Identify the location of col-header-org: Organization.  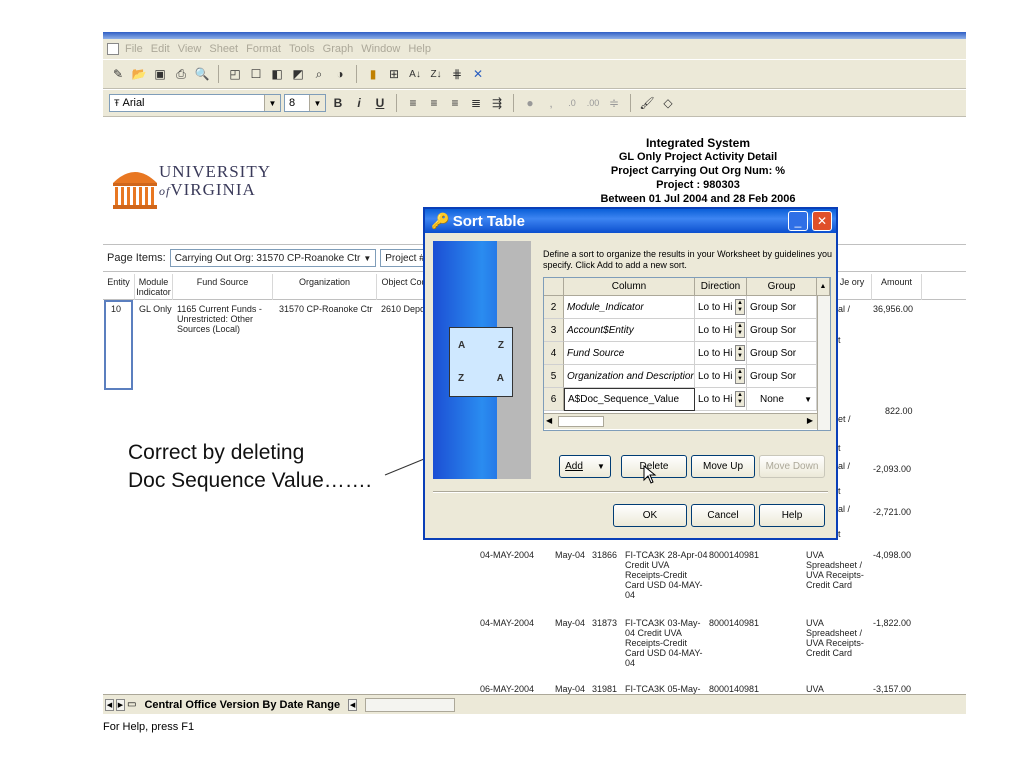
(325, 287).